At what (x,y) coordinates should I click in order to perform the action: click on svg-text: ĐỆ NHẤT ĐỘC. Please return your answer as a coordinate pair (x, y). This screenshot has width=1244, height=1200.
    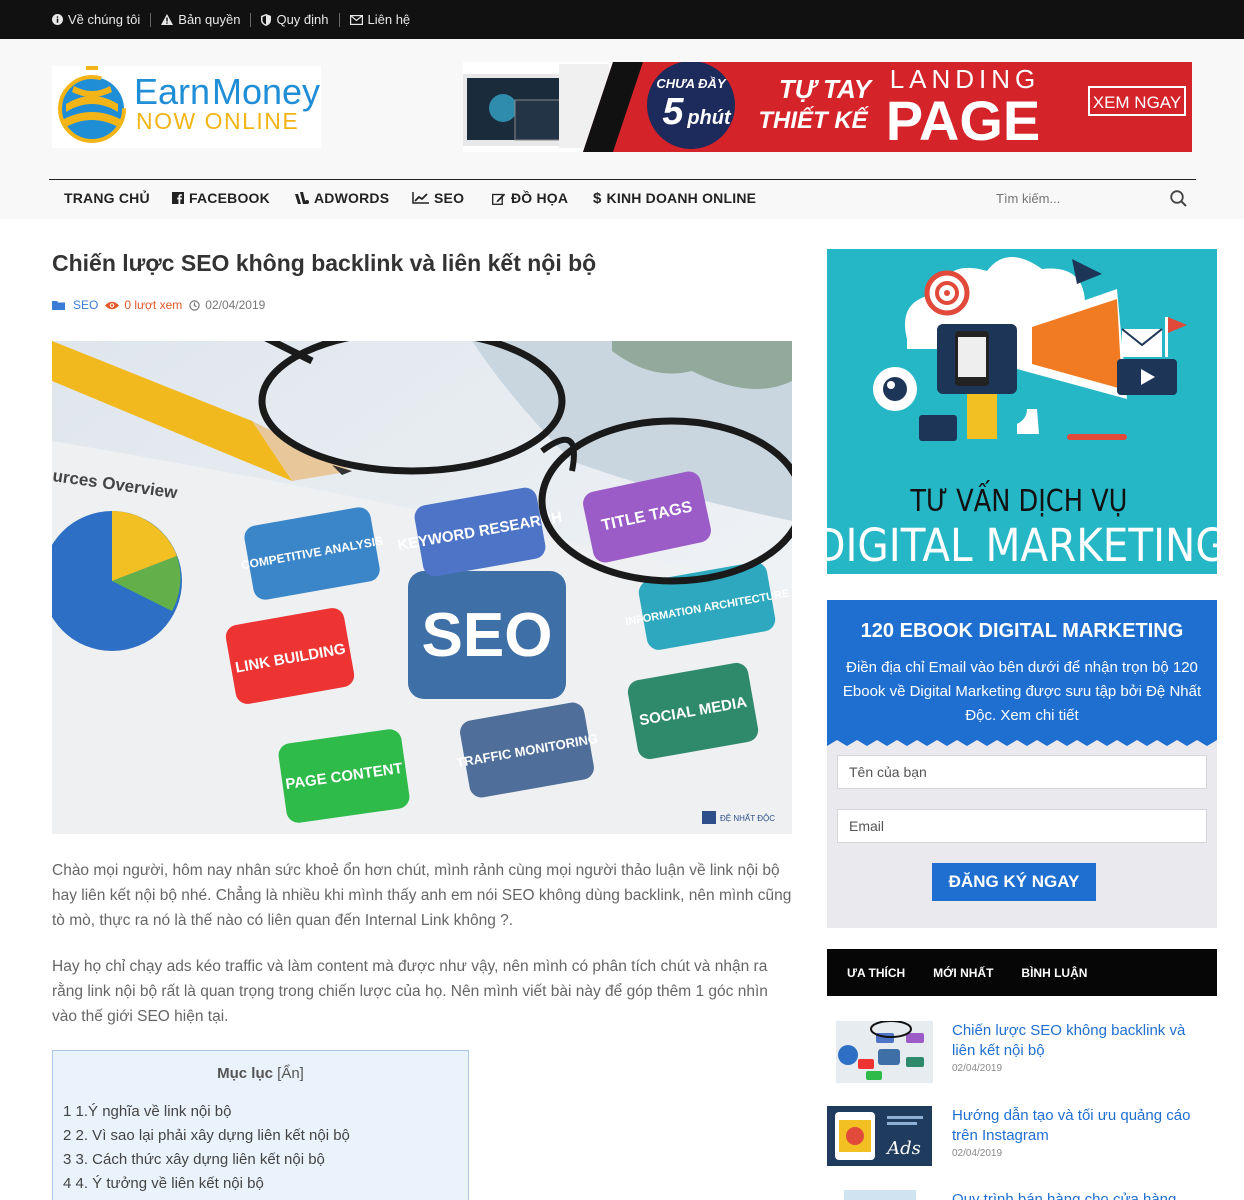
    Looking at the image, I should click on (747, 818).